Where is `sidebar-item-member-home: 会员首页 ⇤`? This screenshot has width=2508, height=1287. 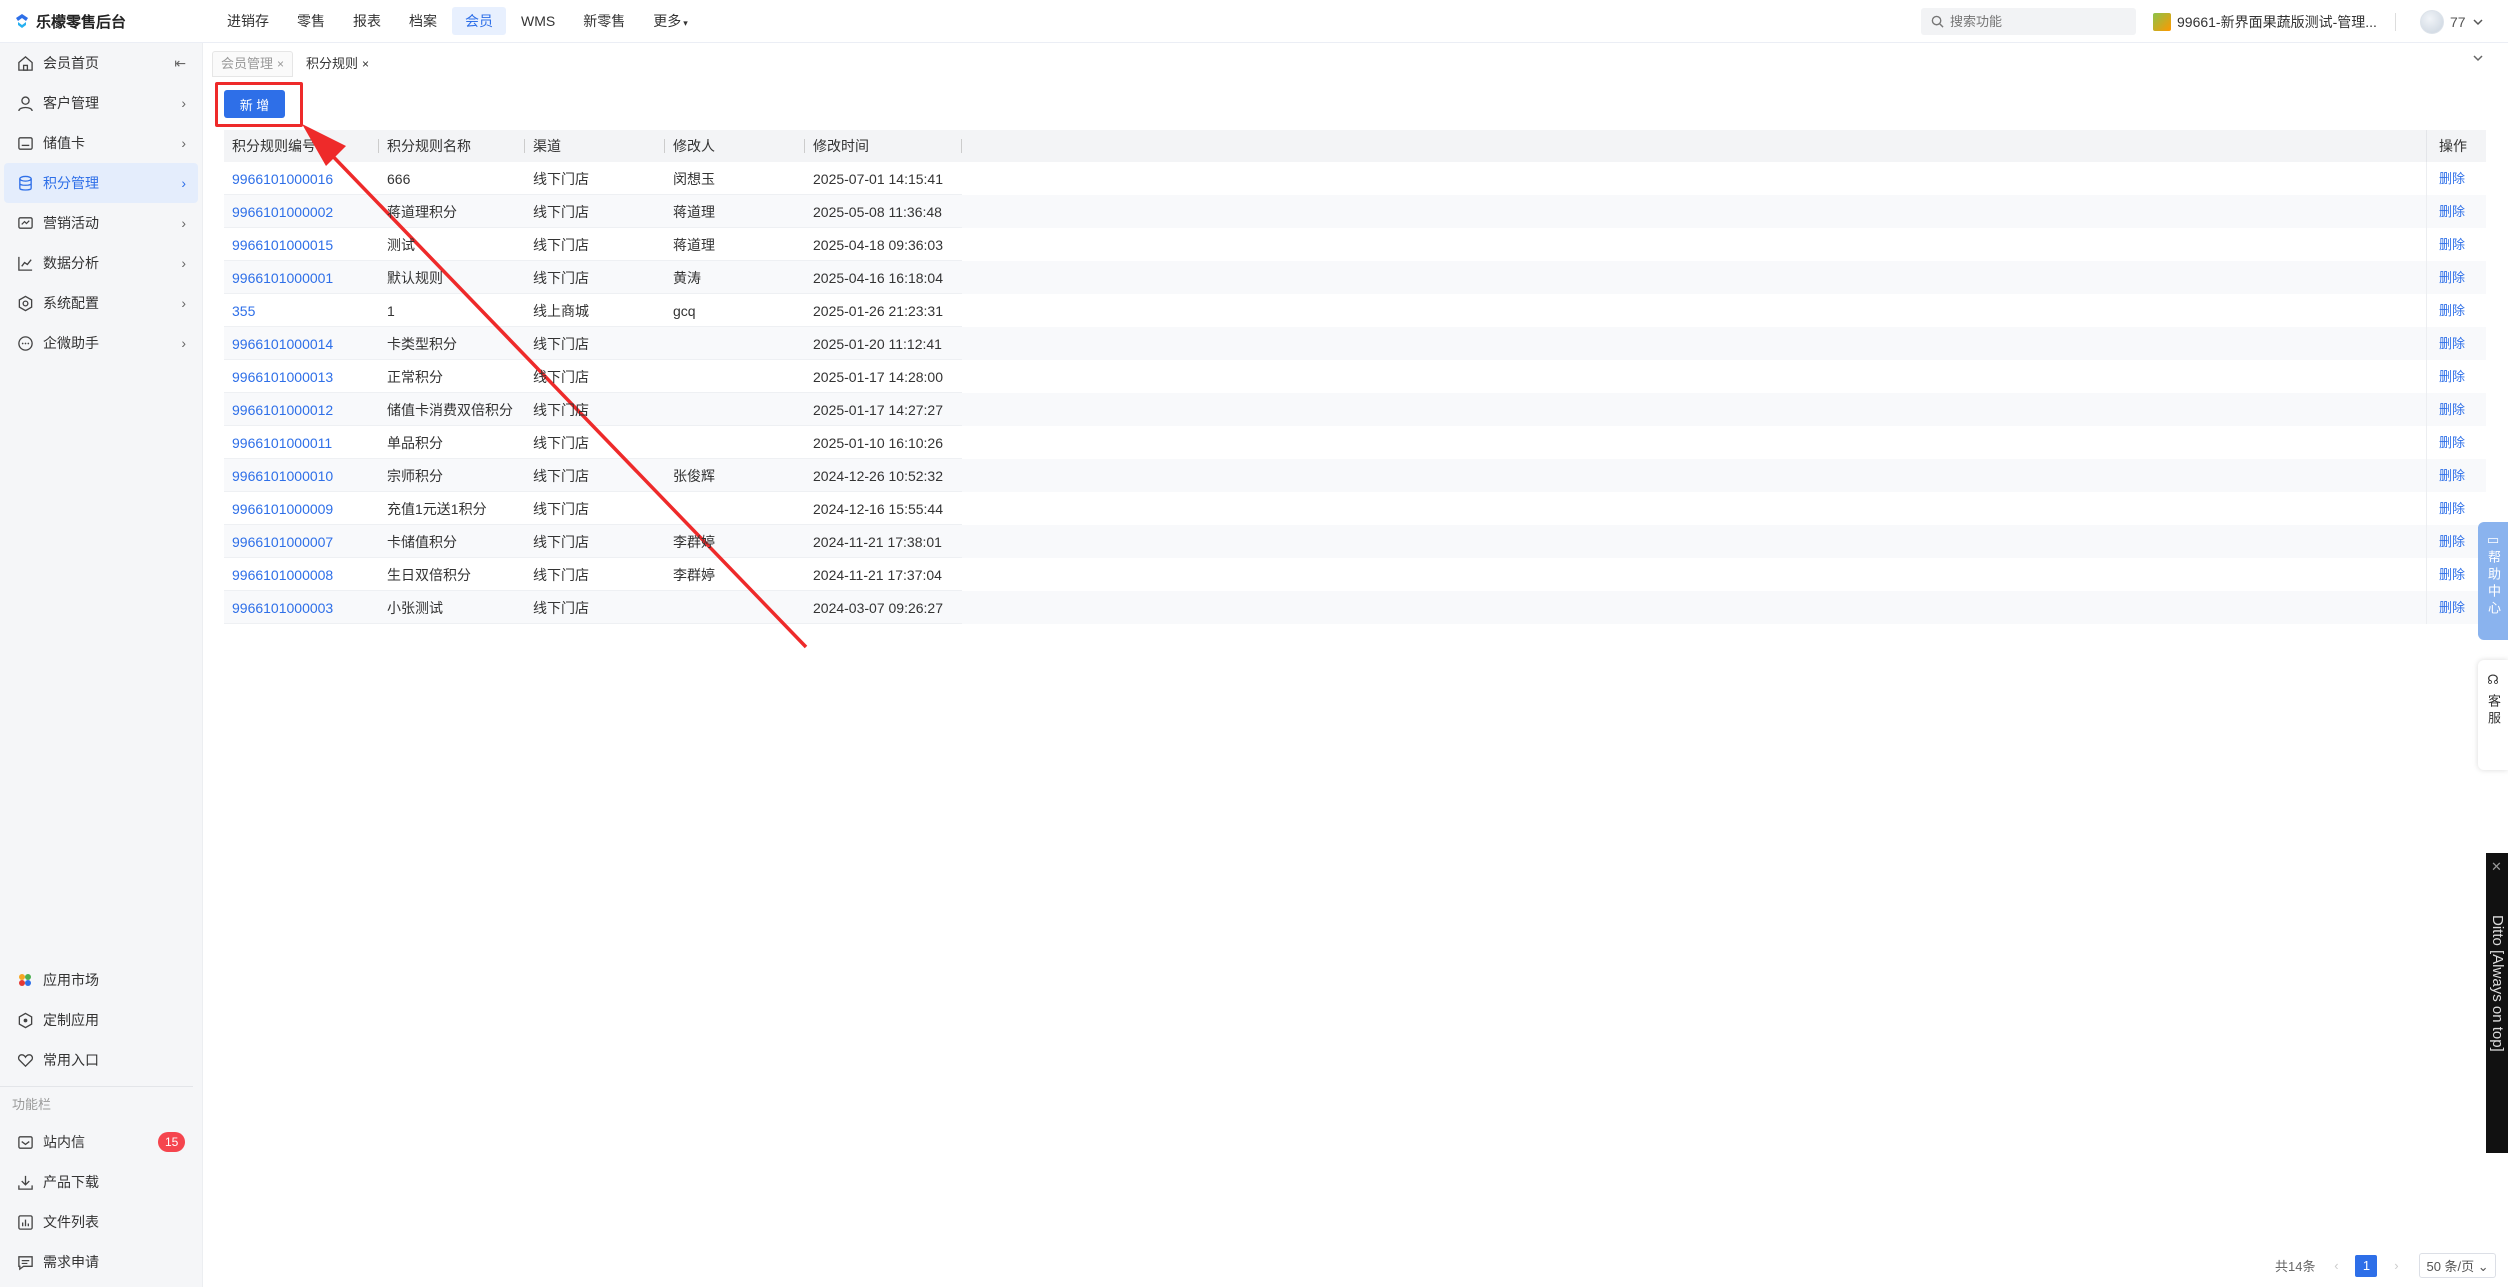 sidebar-item-member-home: 会员首页 ⇤ is located at coordinates (101, 63).